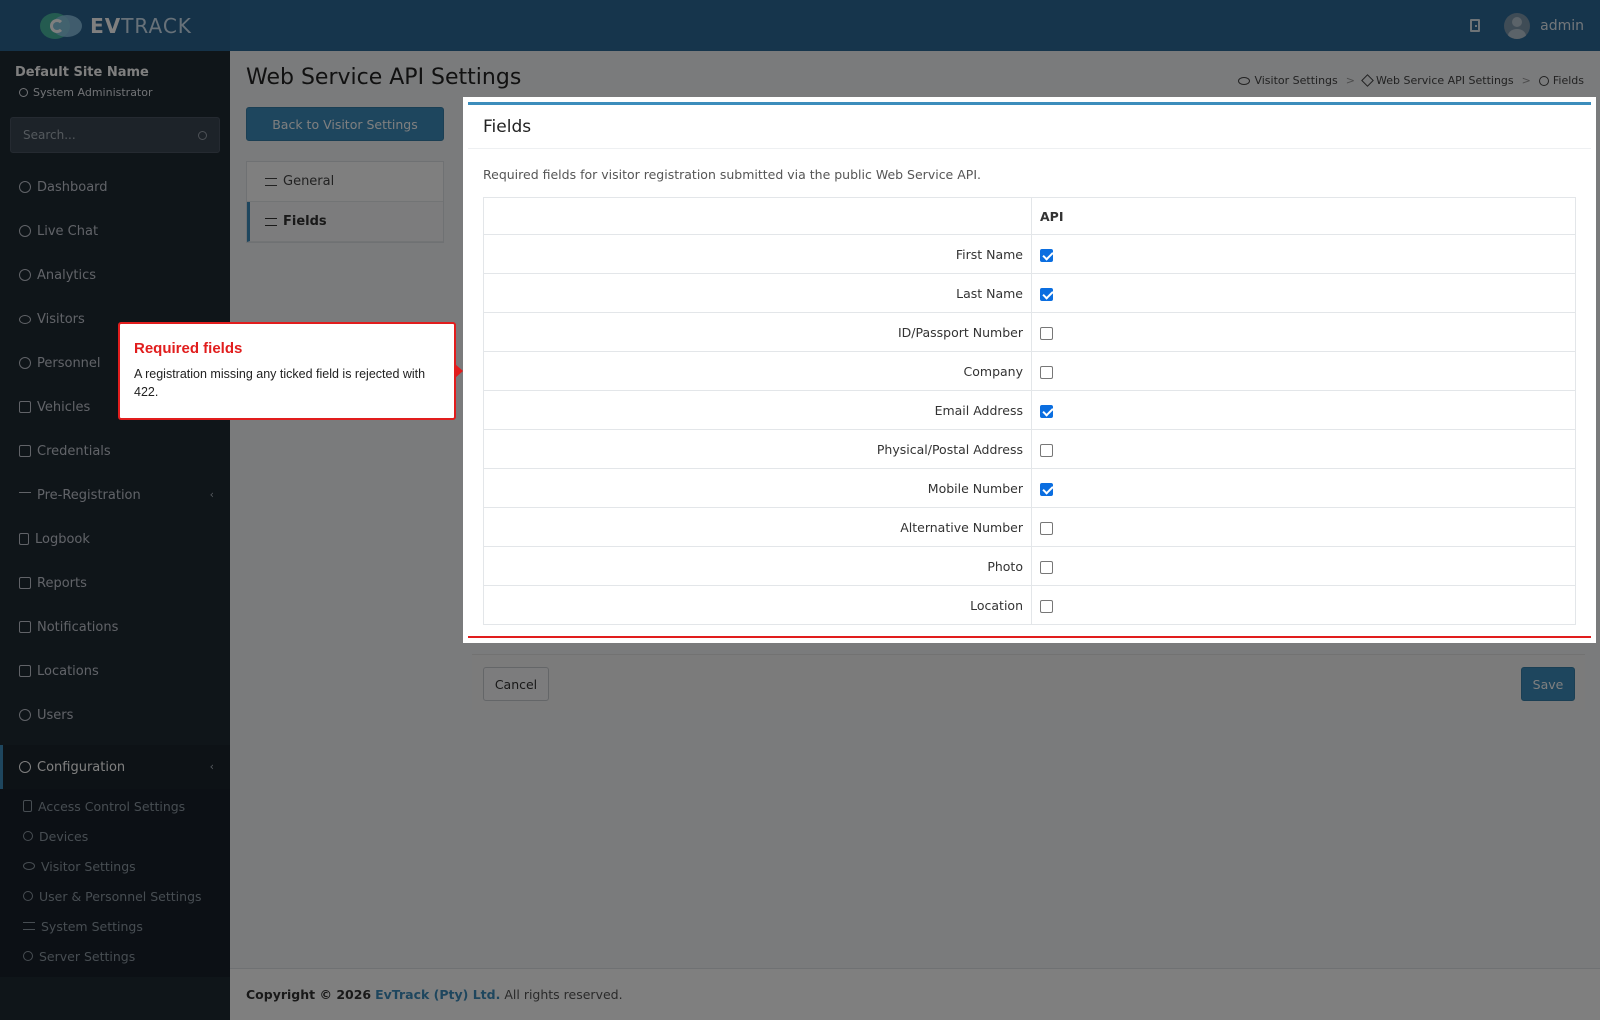  I want to click on field-label: Physical/Postal Address, so click(757, 449).